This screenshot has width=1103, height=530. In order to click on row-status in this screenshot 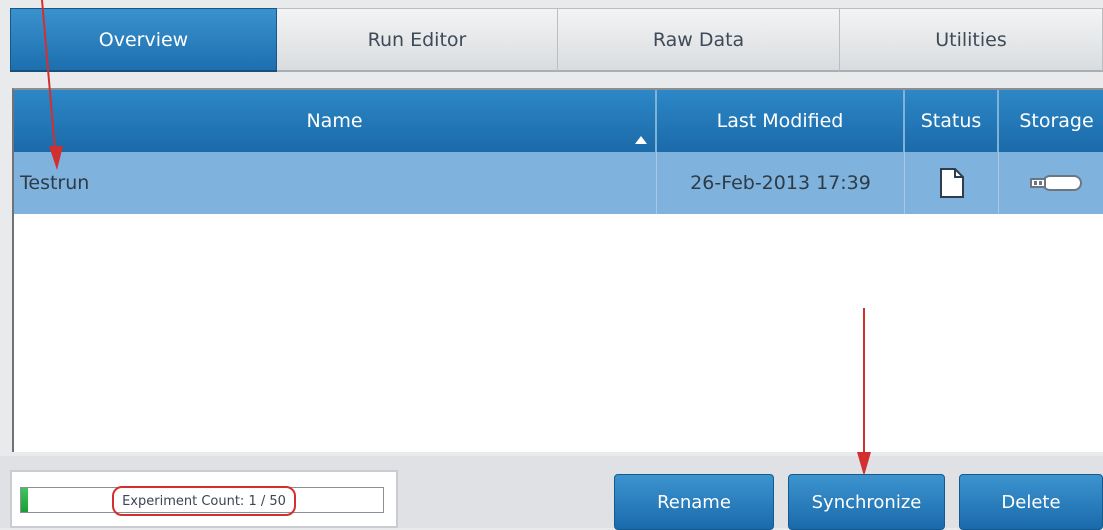, I will do `click(952, 183)`.